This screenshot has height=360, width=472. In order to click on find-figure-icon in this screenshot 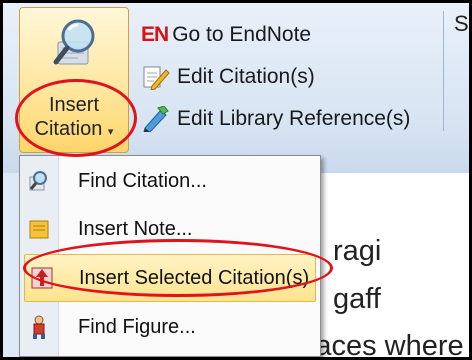, I will do `click(39, 327)`.